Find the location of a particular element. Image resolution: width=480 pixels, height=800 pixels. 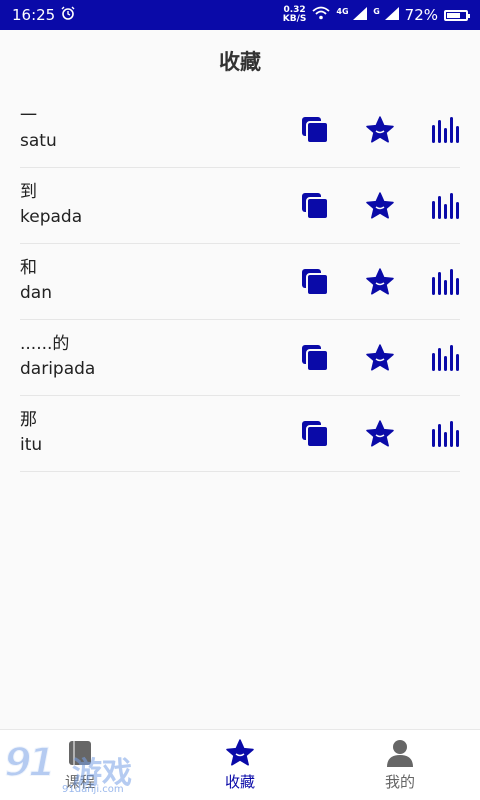

indonesian-word: daripada is located at coordinates (58, 369).